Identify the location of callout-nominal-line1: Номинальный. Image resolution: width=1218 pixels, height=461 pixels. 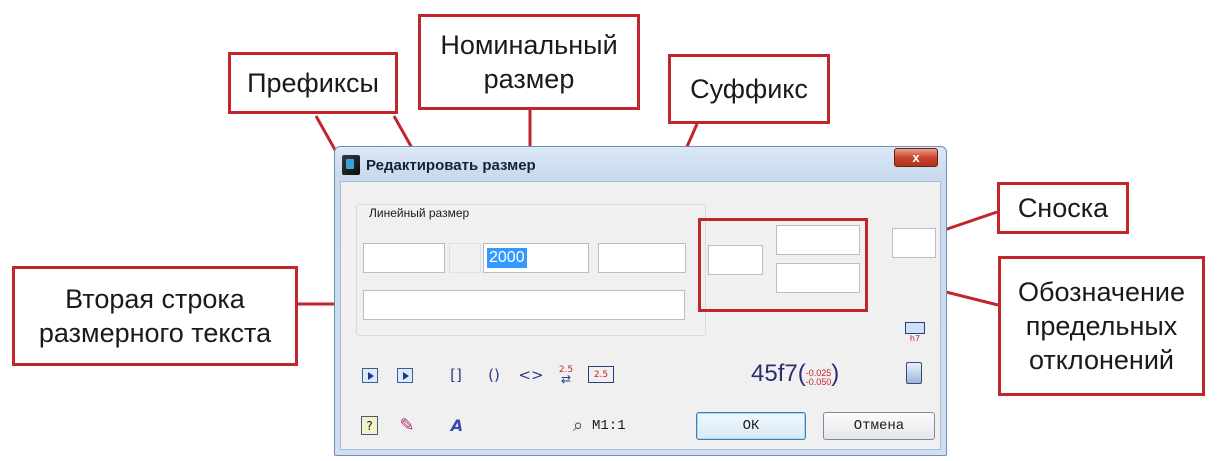
(529, 45).